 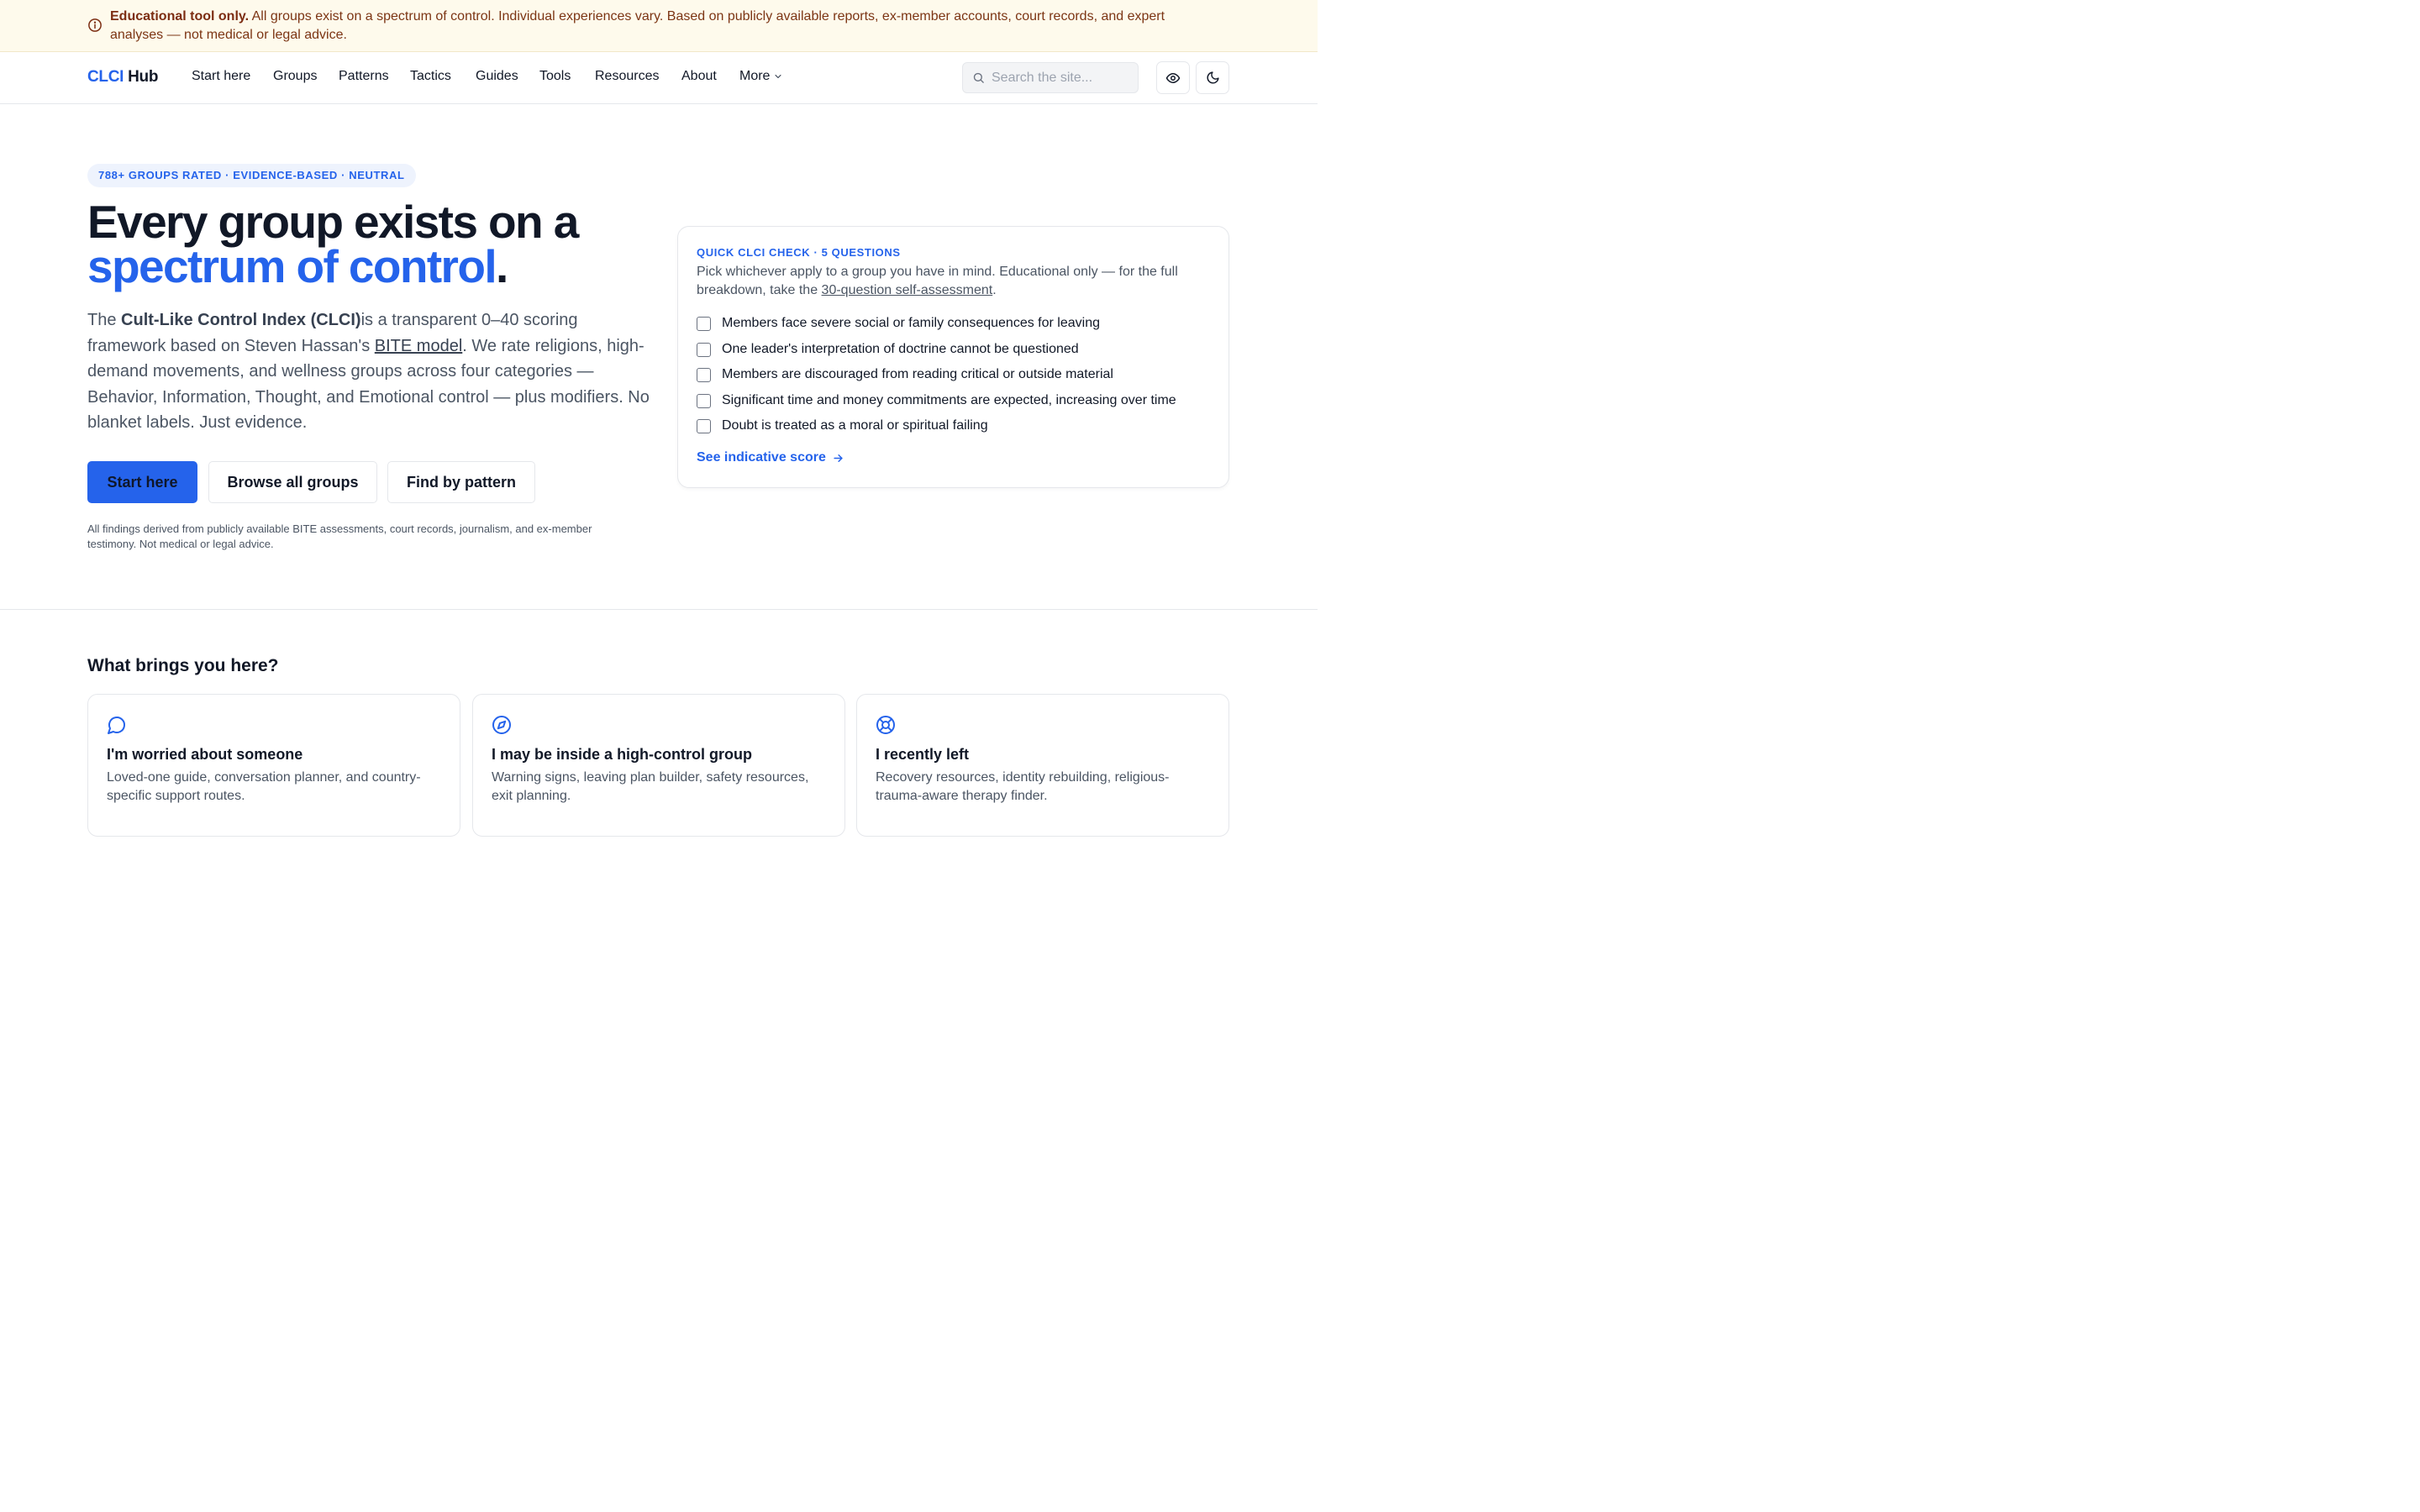 I want to click on browse-groups-button: Browse all groups, so click(x=292, y=482).